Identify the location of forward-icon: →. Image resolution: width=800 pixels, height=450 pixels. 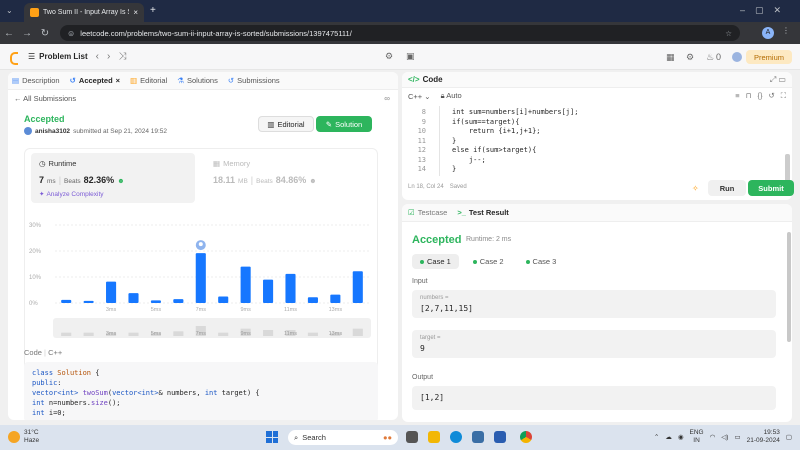
(27, 33).